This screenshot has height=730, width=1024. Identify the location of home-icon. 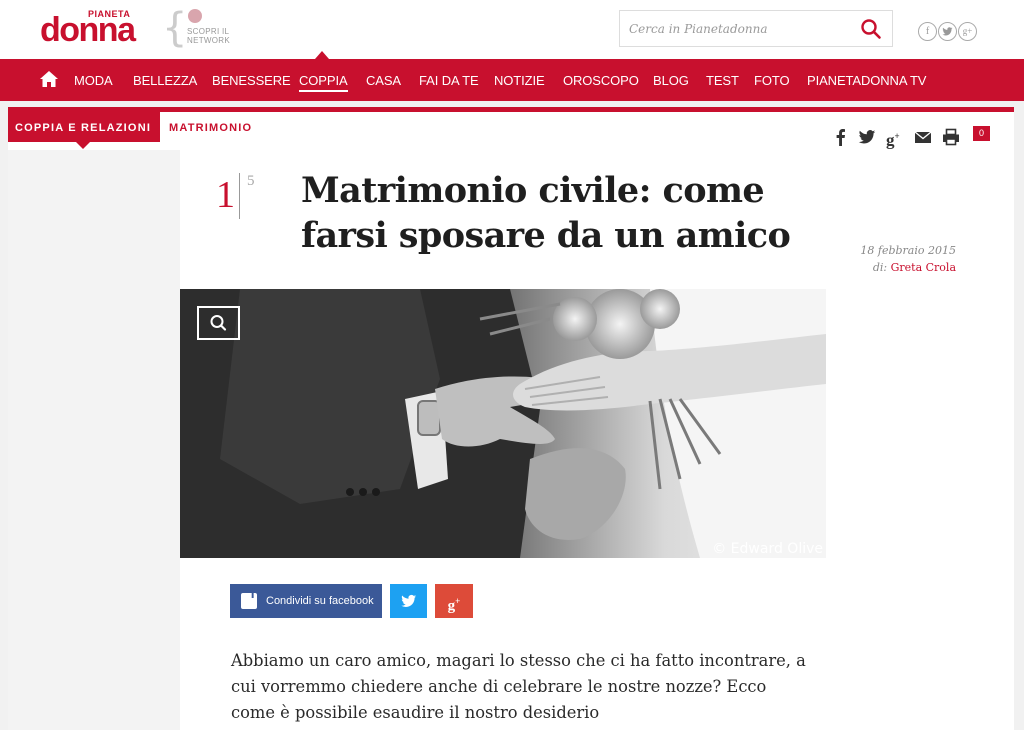
(49, 79).